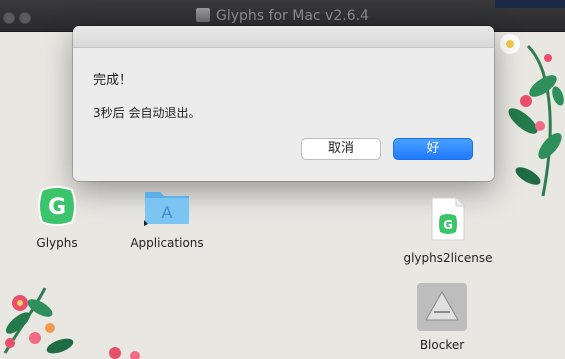 This screenshot has width=565, height=359. I want to click on dialog-title: 完成！, so click(113, 80).